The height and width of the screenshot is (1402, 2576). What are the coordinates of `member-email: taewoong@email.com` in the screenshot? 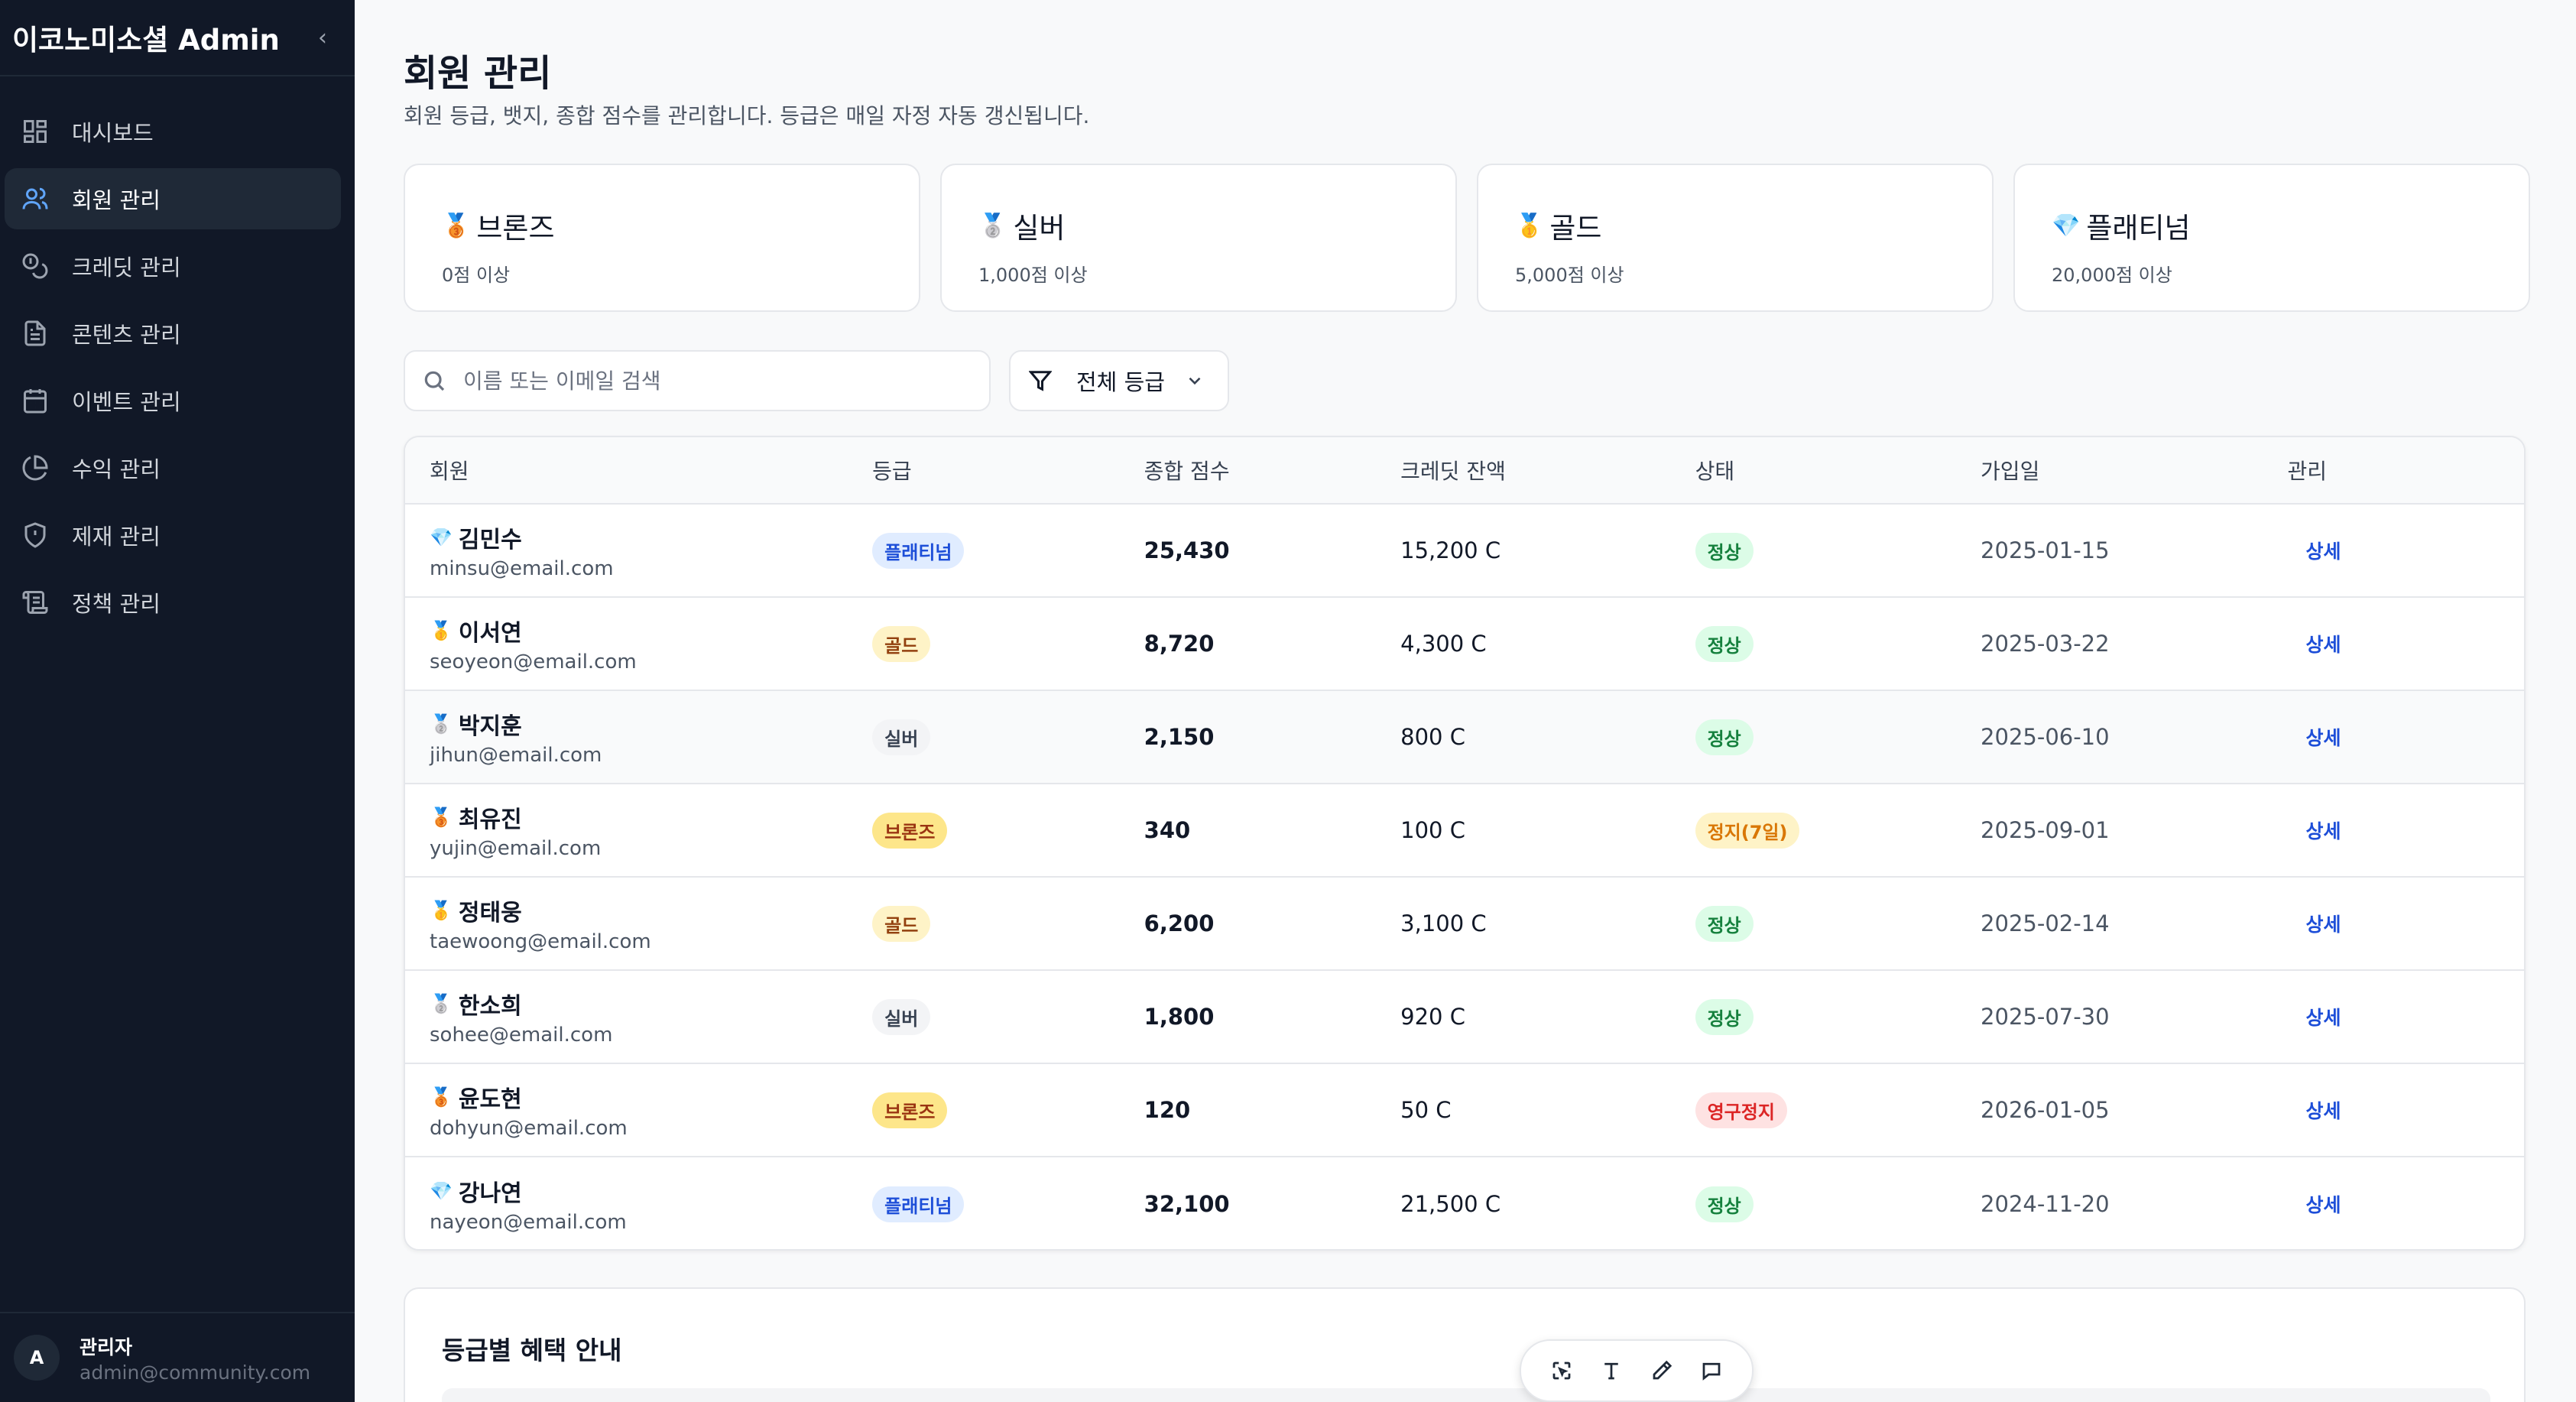 It's located at (540, 941).